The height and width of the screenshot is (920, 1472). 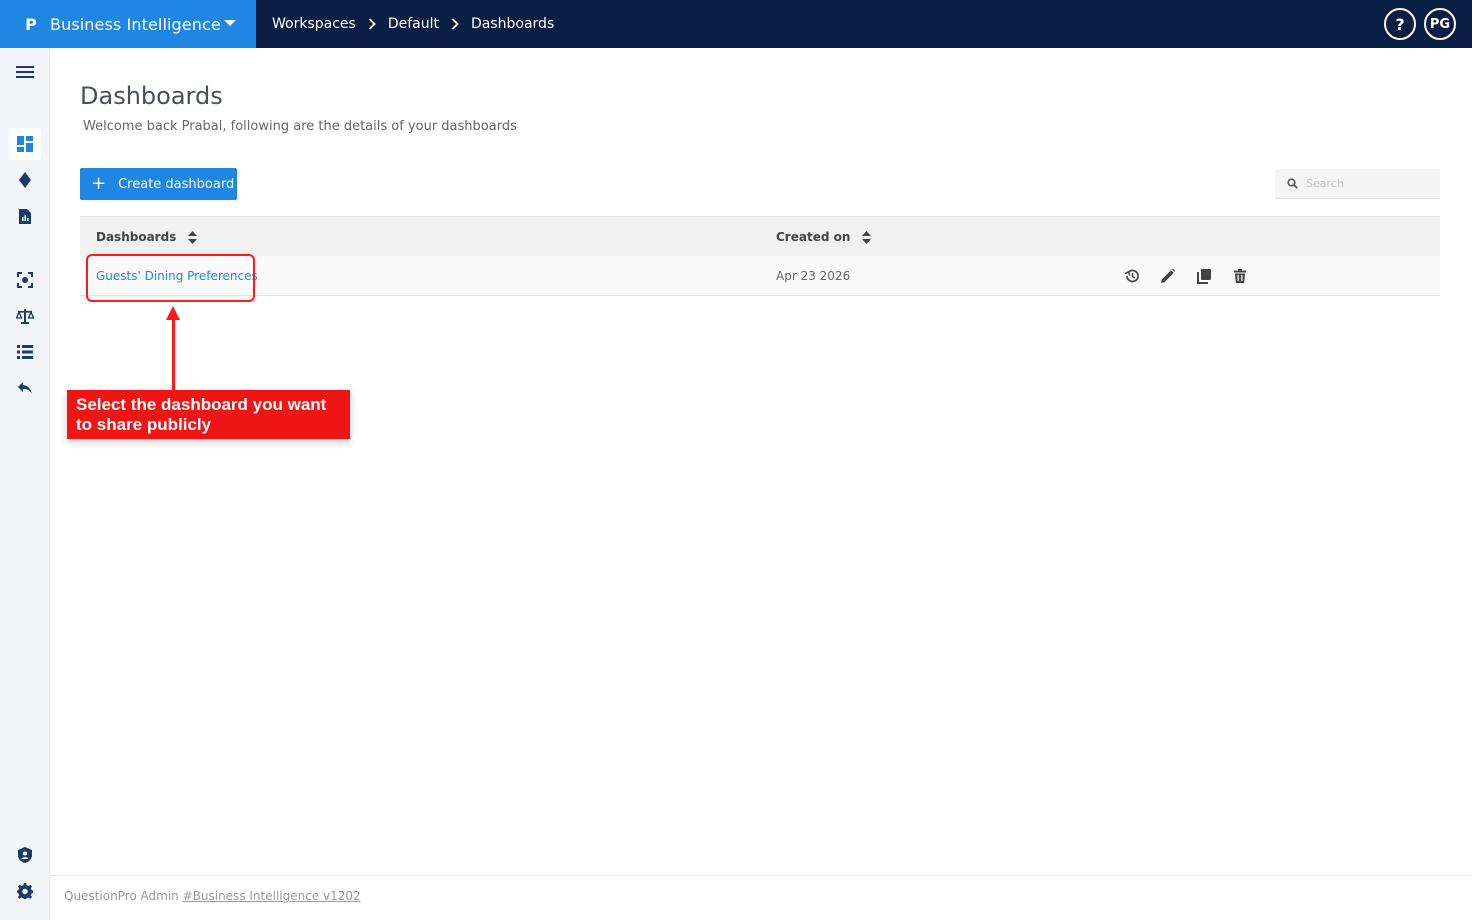 What do you see at coordinates (1440, 24) in the screenshot?
I see `user-avatar-button: PG` at bounding box center [1440, 24].